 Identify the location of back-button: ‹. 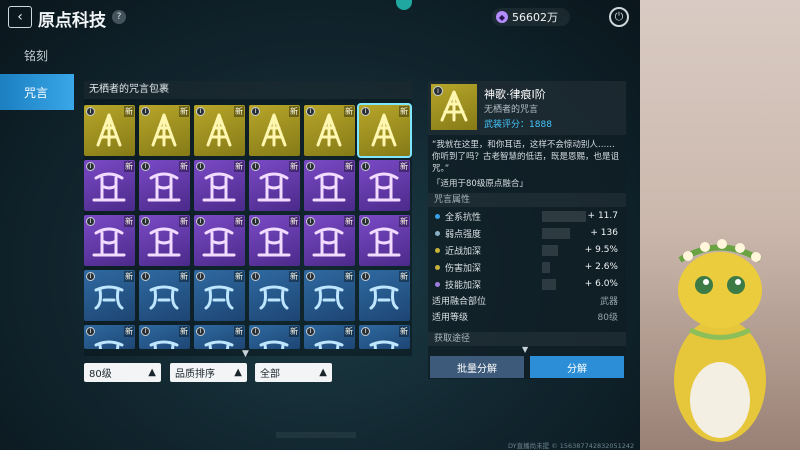
(20, 17).